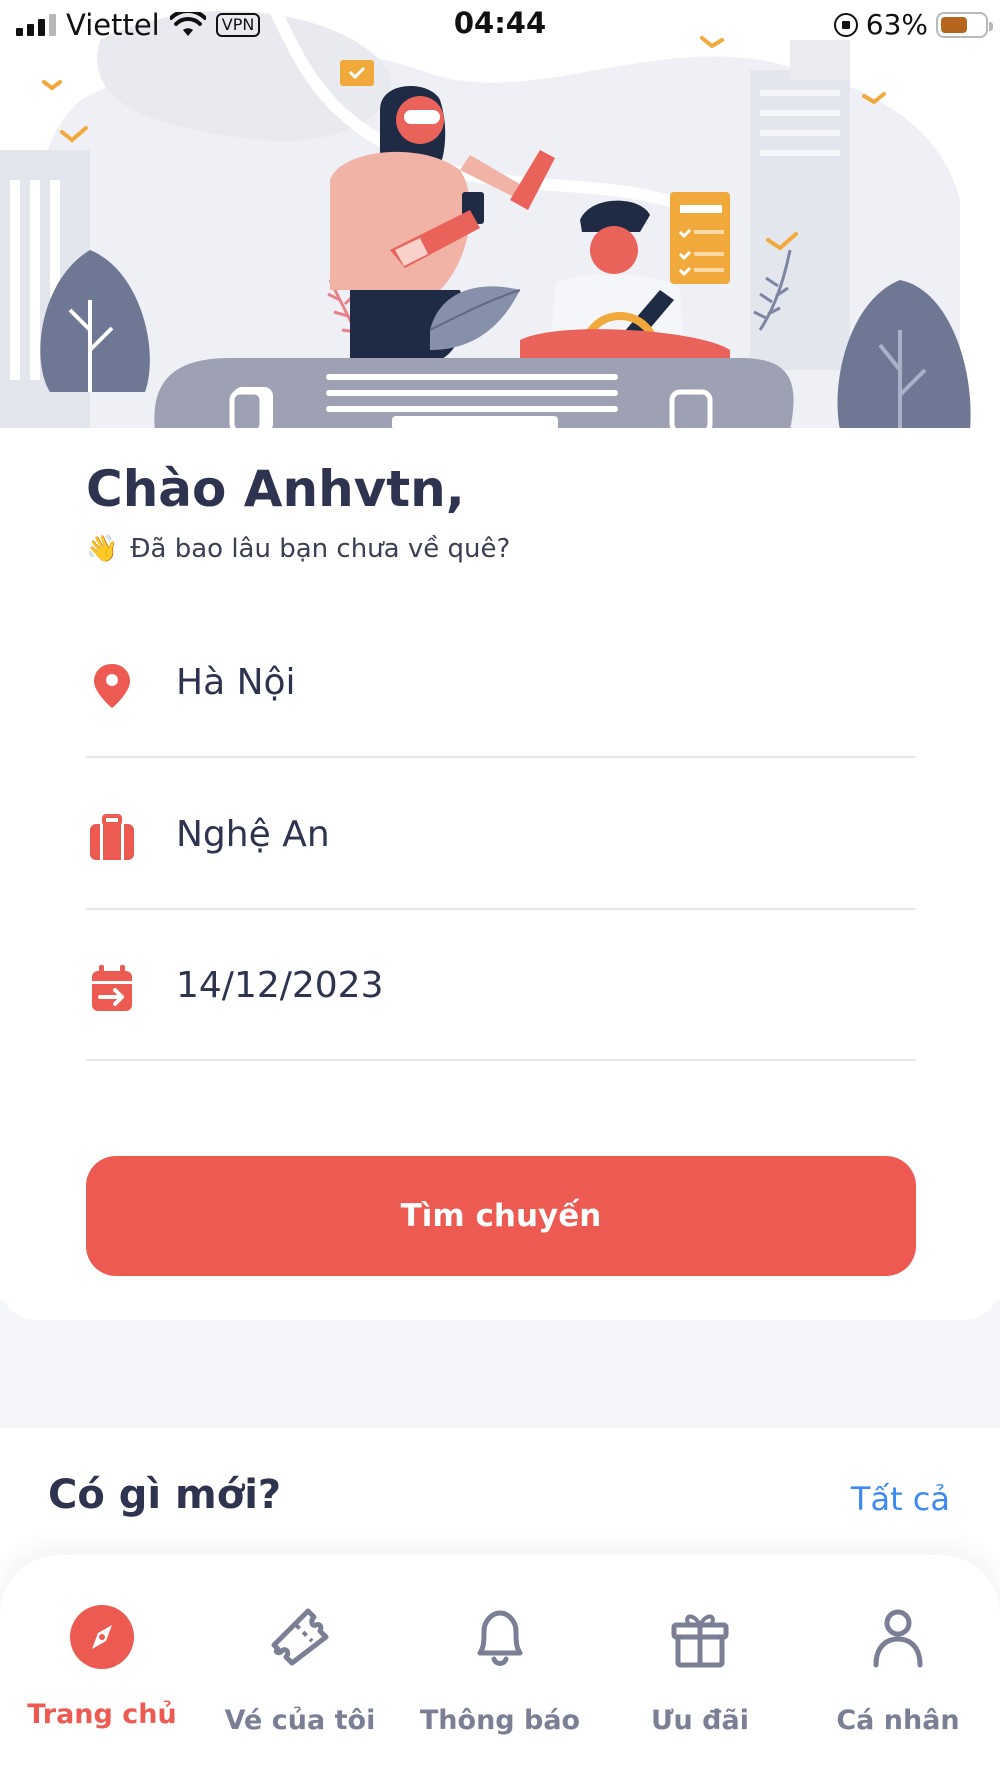 Image resolution: width=1000 pixels, height=1778 pixels. I want to click on gift-icon, so click(700, 1641).